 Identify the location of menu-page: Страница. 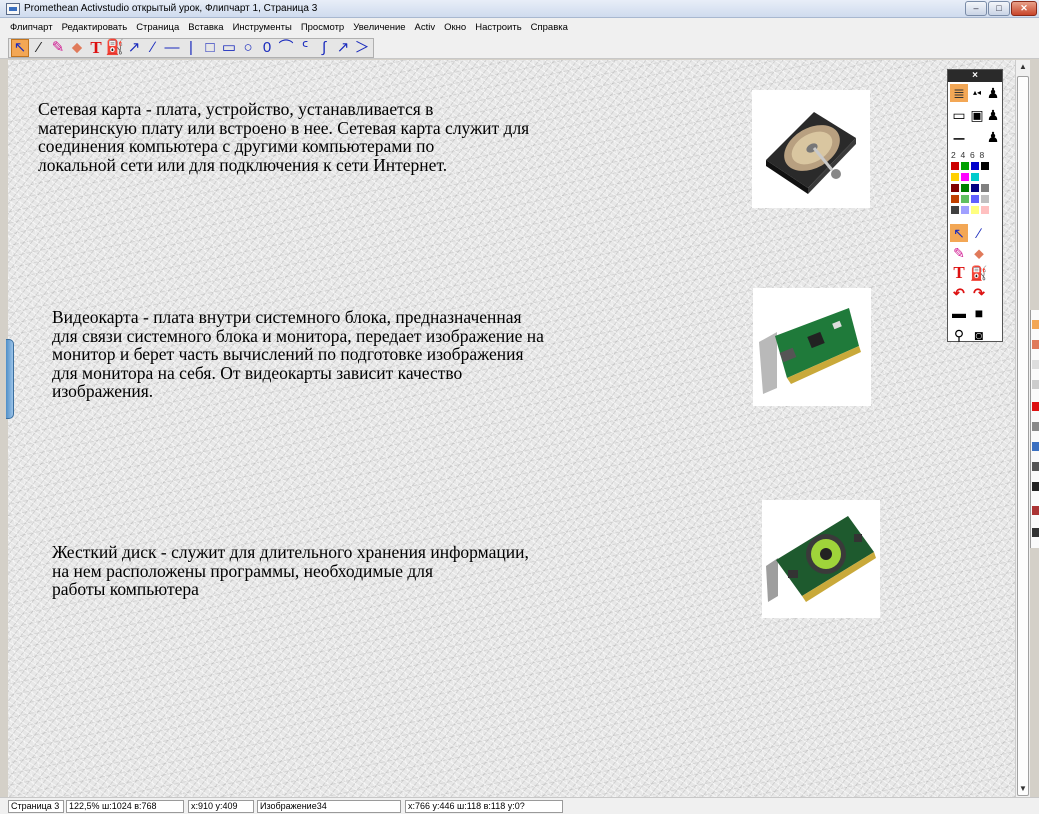
(158, 27).